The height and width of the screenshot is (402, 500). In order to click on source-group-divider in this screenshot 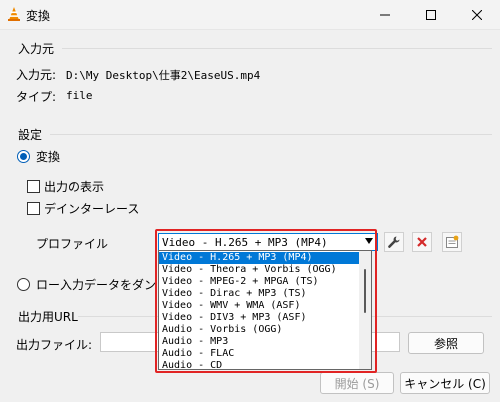, I will do `click(277, 48)`.